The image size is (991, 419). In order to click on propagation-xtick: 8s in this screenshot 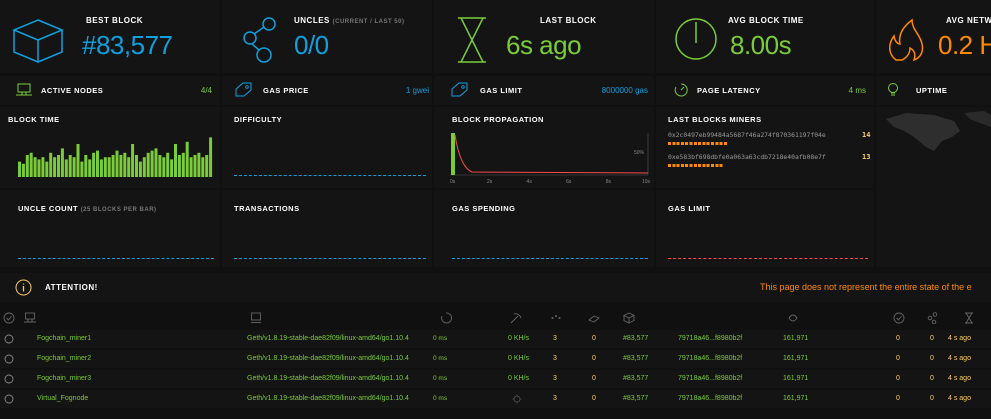, I will do `click(609, 182)`.